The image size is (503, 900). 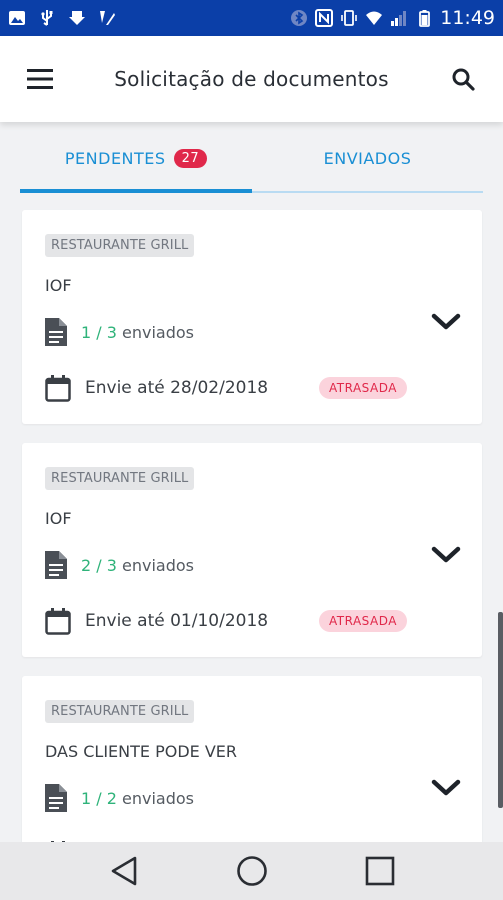 I want to click on tab-bar: PENDENTES 27 ENVIADOS, so click(x=251, y=158).